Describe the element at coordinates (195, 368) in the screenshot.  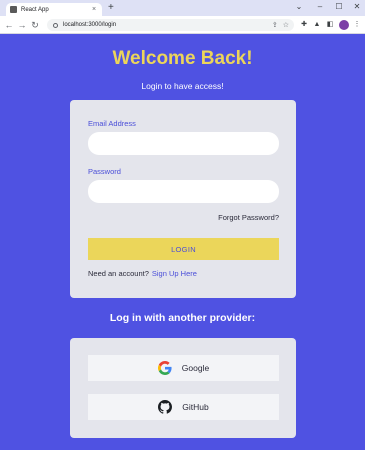
I see `google-label: Google` at that location.